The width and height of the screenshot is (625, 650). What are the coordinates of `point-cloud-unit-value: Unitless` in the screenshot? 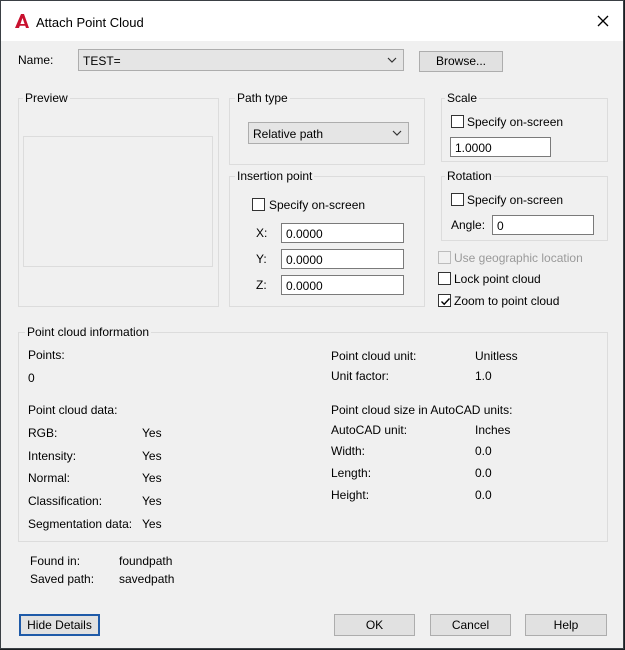 It's located at (496, 356).